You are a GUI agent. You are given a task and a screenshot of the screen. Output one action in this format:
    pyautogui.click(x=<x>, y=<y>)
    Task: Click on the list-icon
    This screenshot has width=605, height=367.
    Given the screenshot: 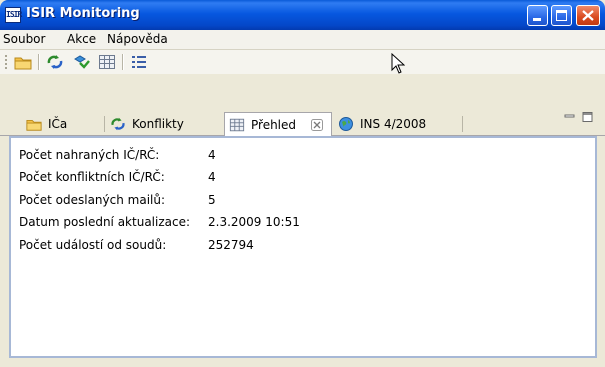 What is the action you would take?
    pyautogui.click(x=139, y=62)
    